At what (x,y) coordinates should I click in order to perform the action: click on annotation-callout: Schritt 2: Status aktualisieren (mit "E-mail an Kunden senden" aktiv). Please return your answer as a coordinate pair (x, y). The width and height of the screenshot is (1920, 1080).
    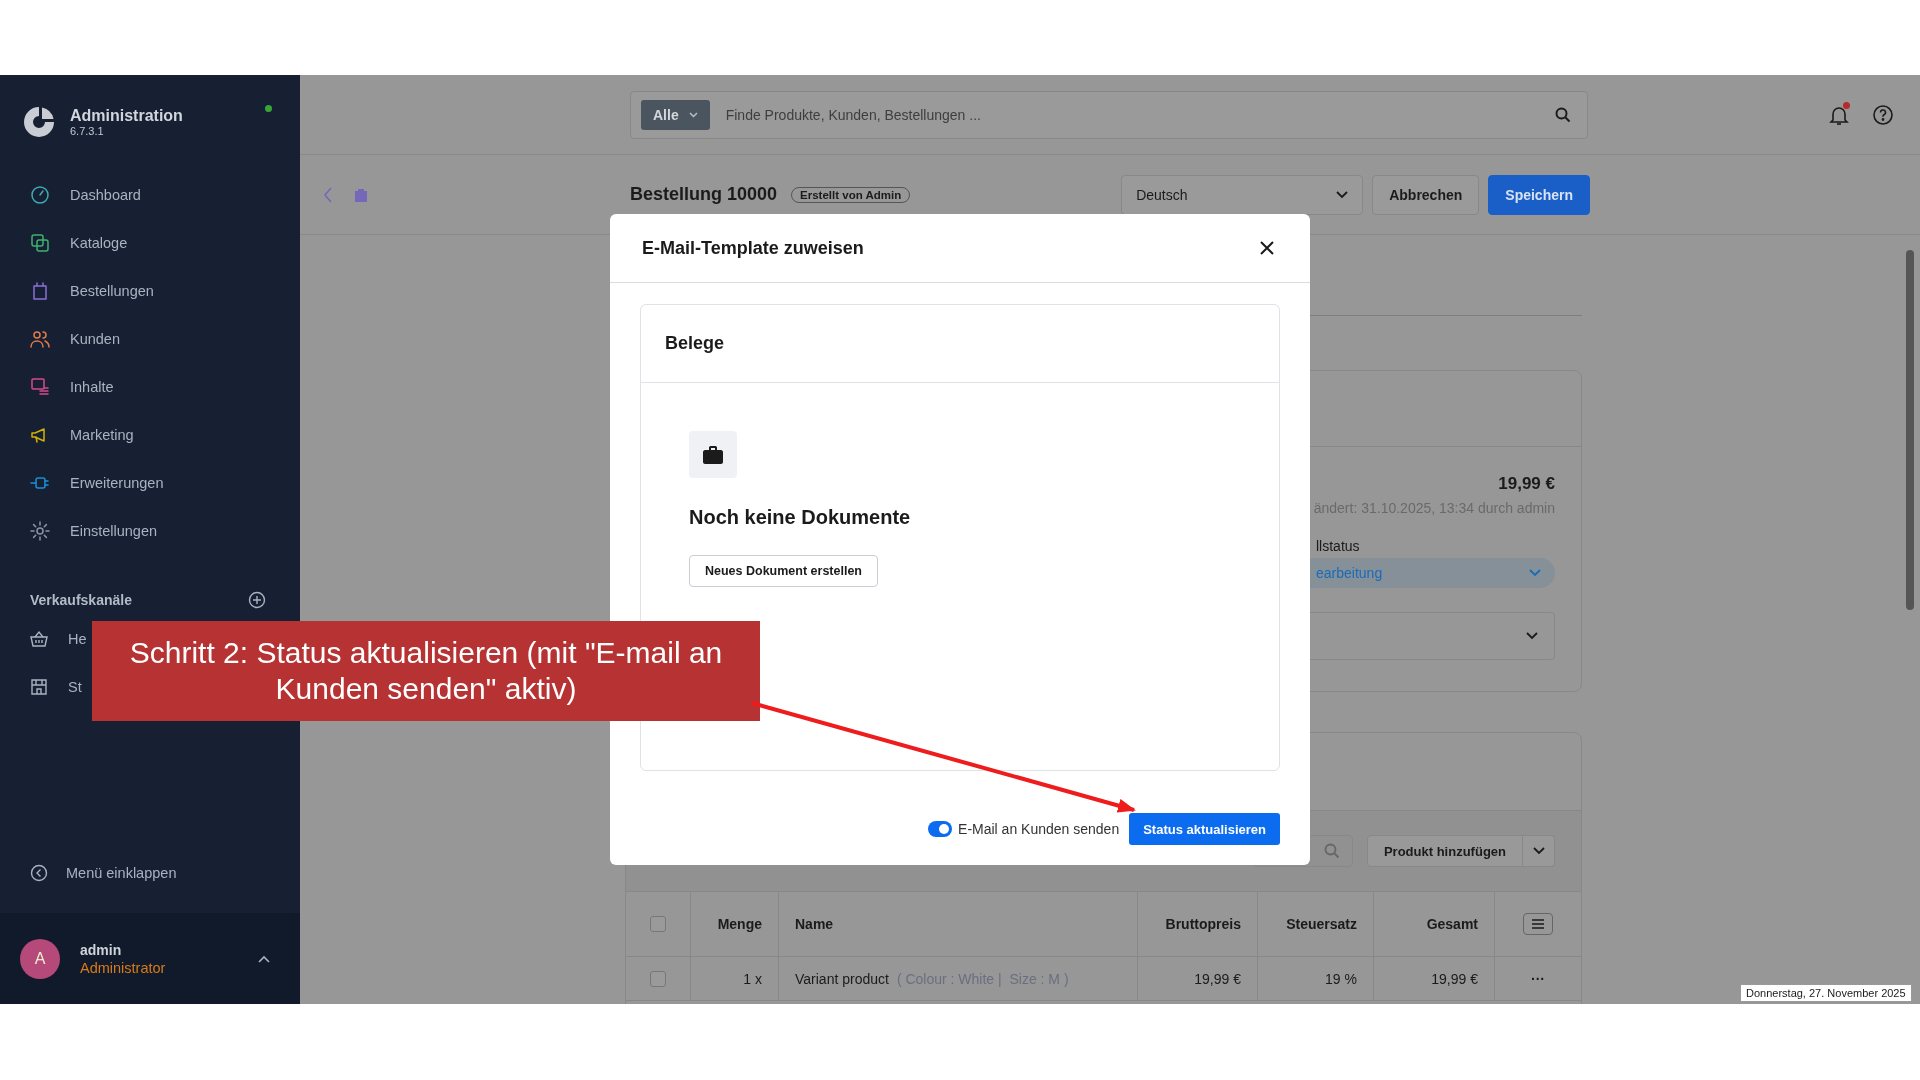
    Looking at the image, I should click on (426, 671).